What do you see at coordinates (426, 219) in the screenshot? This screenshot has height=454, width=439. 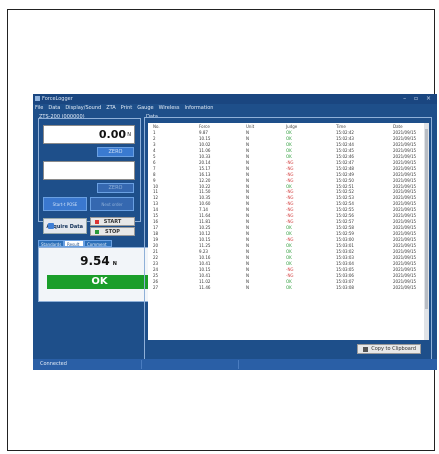 I see `scrollbar-thumb` at bounding box center [426, 219].